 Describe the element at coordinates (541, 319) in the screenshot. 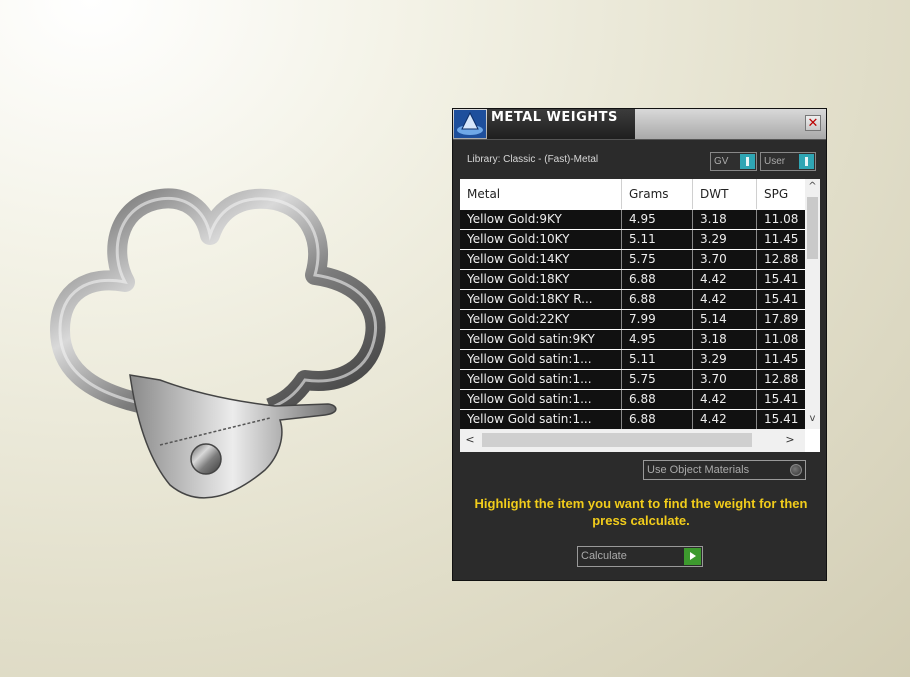

I see `metal-cell: Yellow Gold:22KY` at that location.